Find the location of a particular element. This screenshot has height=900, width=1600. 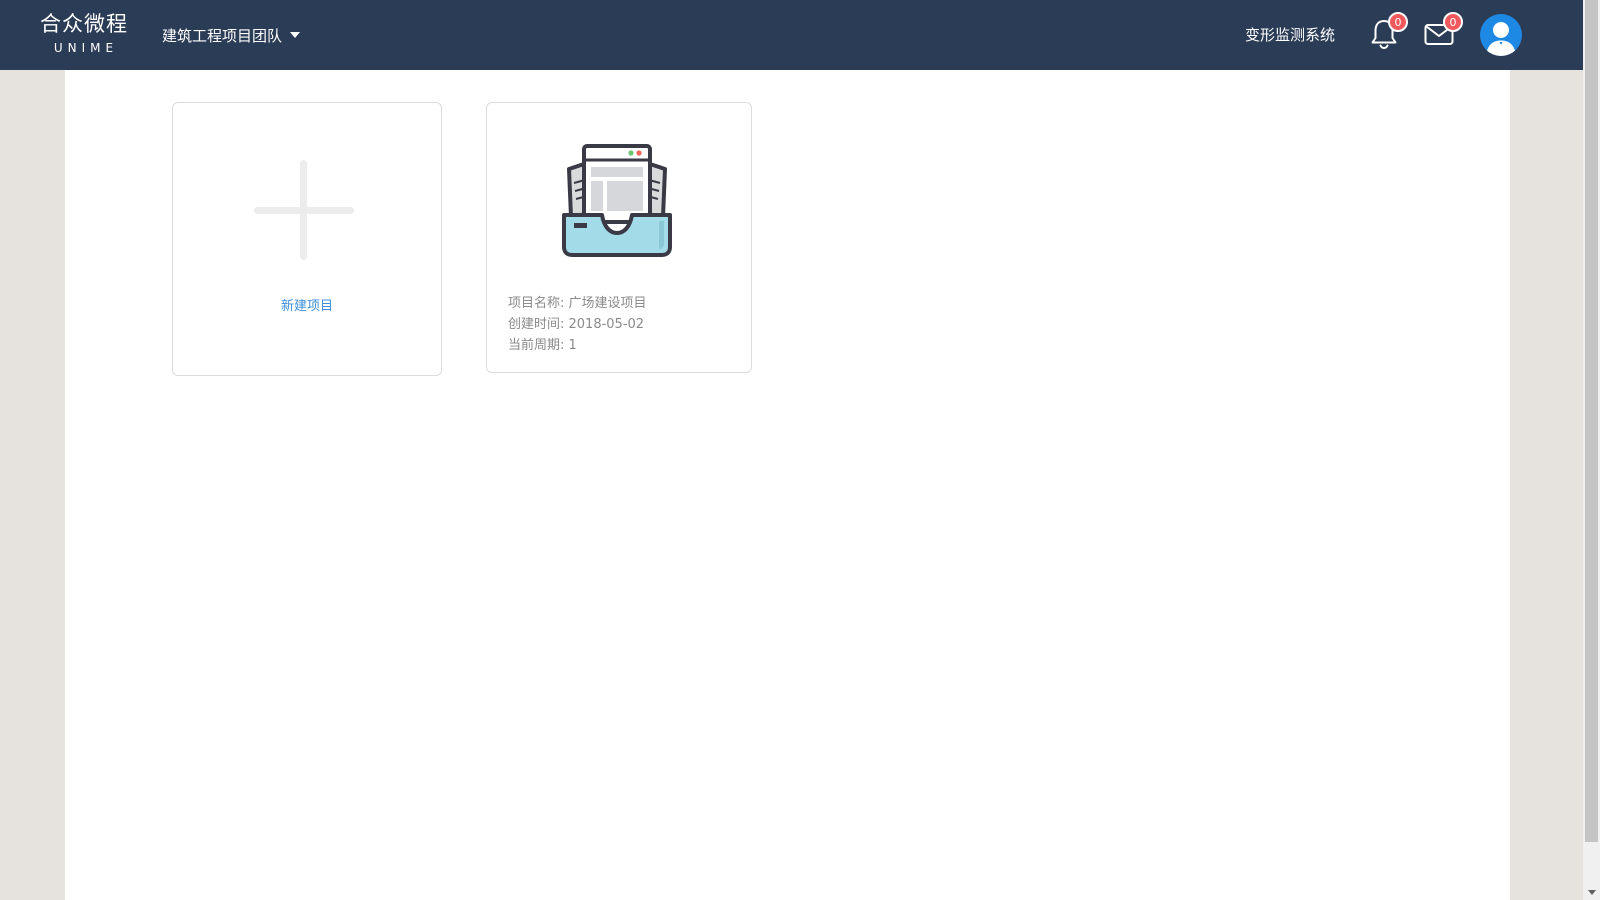

project-current-period: 当前周期: 1 is located at coordinates (542, 345).